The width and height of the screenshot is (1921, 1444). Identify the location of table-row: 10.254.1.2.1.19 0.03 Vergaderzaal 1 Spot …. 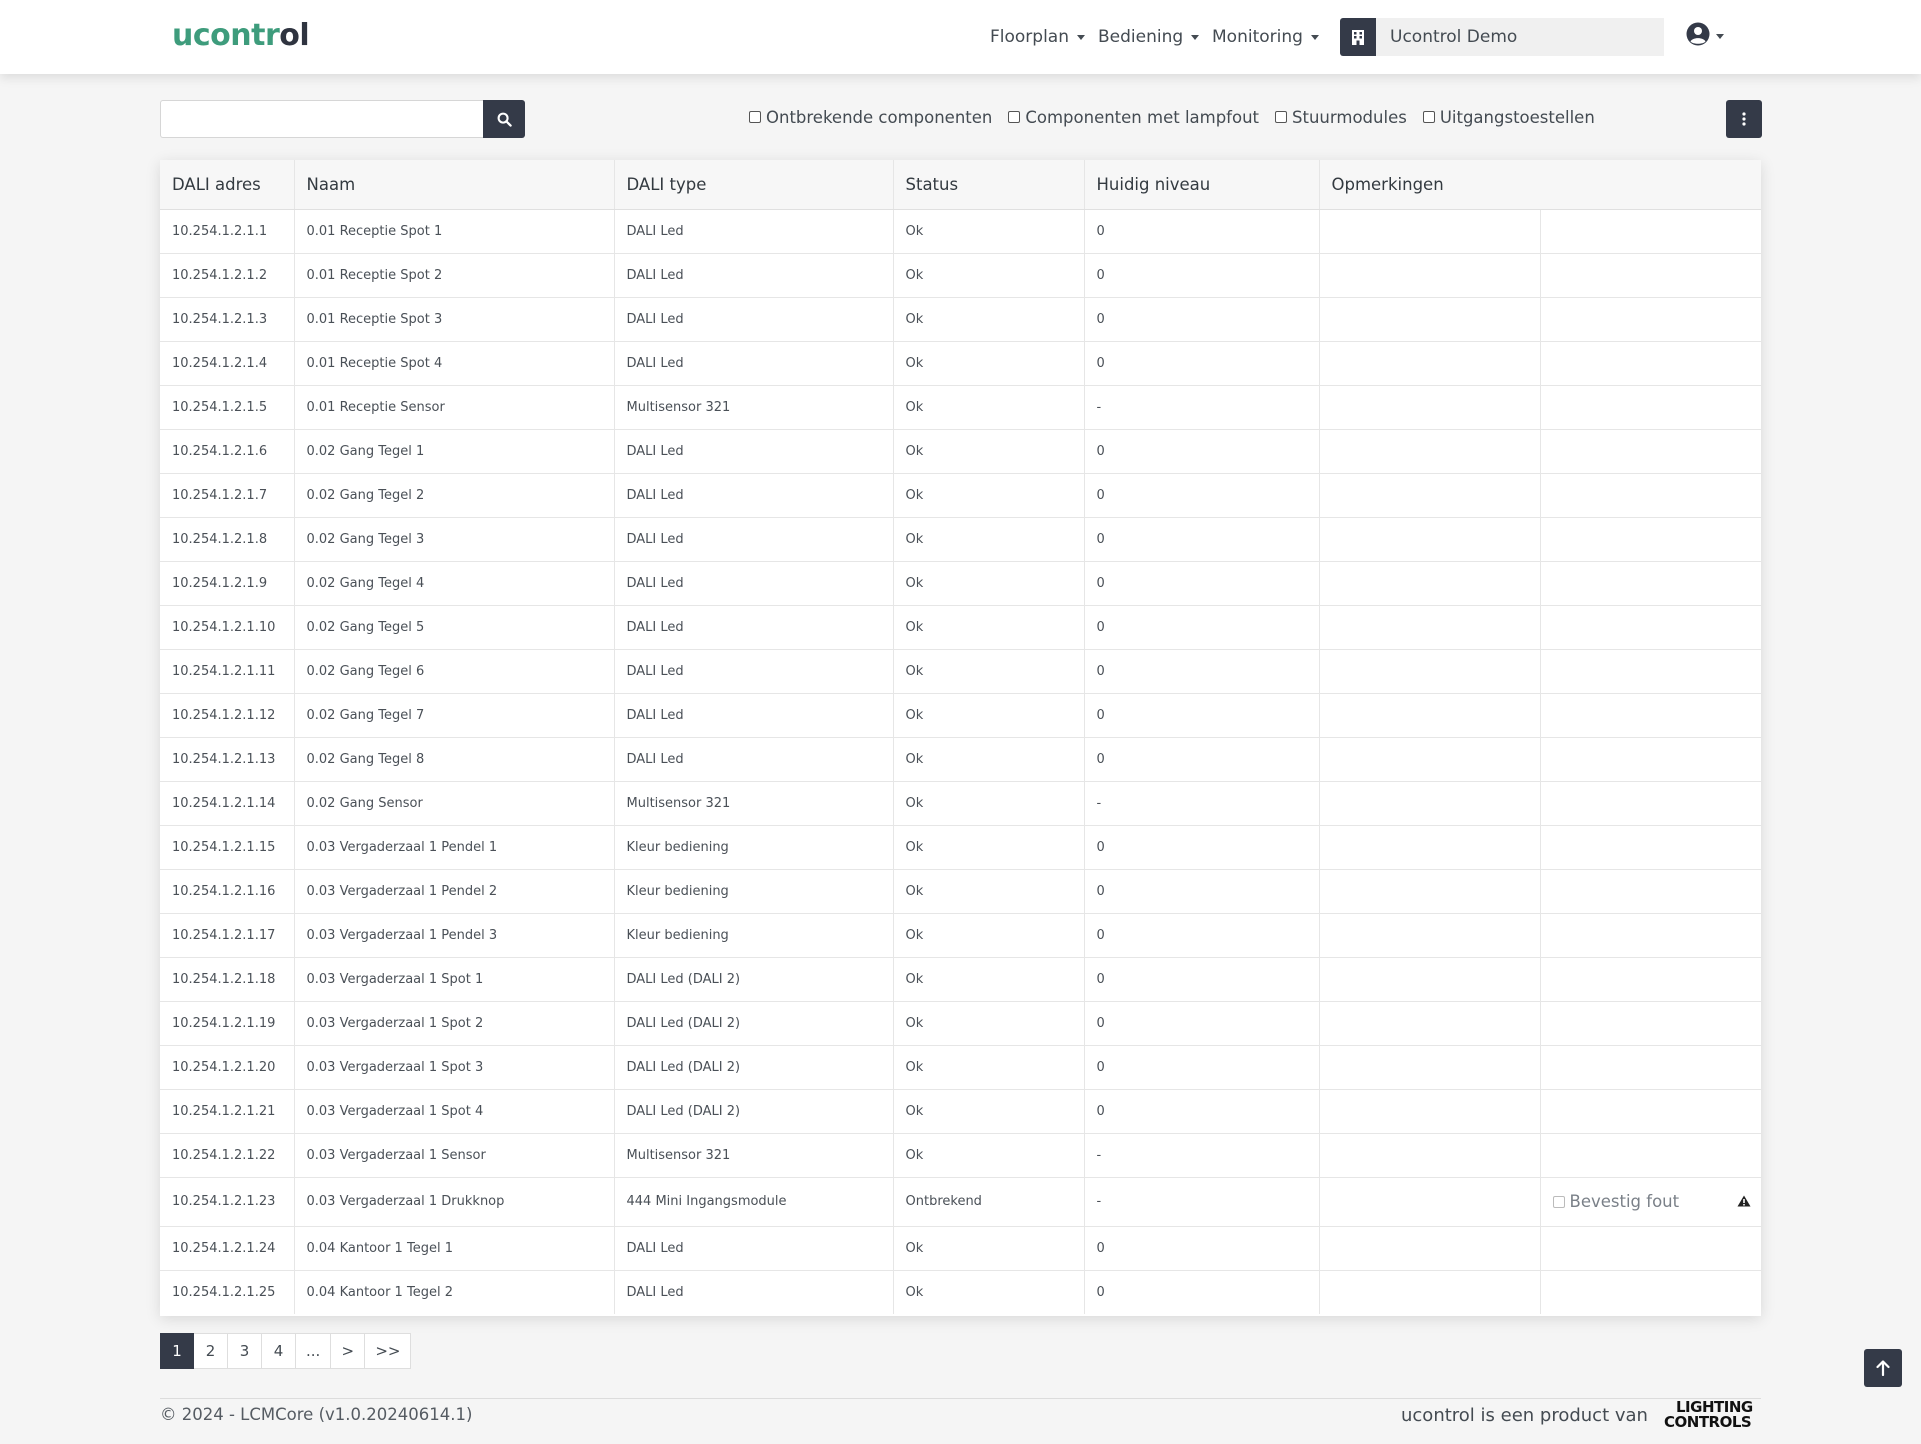
(960, 1023).